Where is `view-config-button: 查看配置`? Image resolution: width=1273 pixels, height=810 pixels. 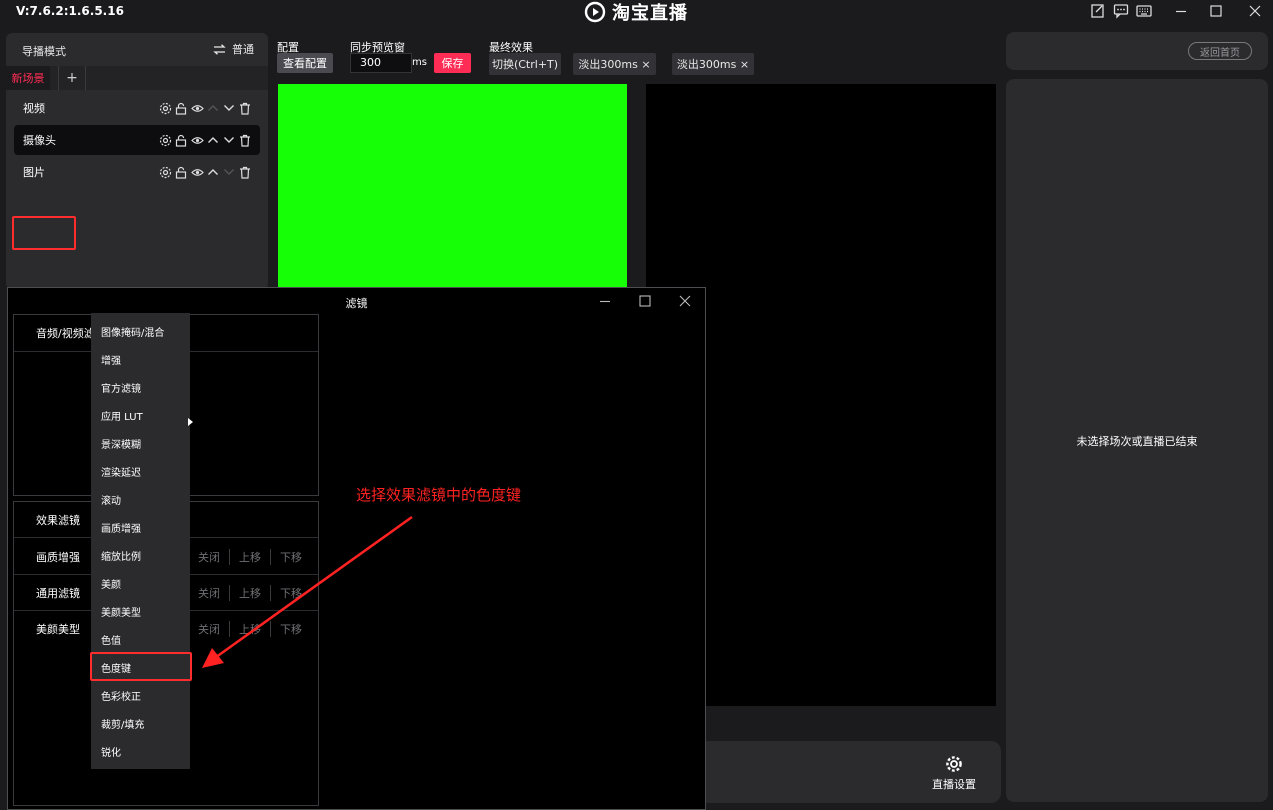
view-config-button: 查看配置 is located at coordinates (305, 63).